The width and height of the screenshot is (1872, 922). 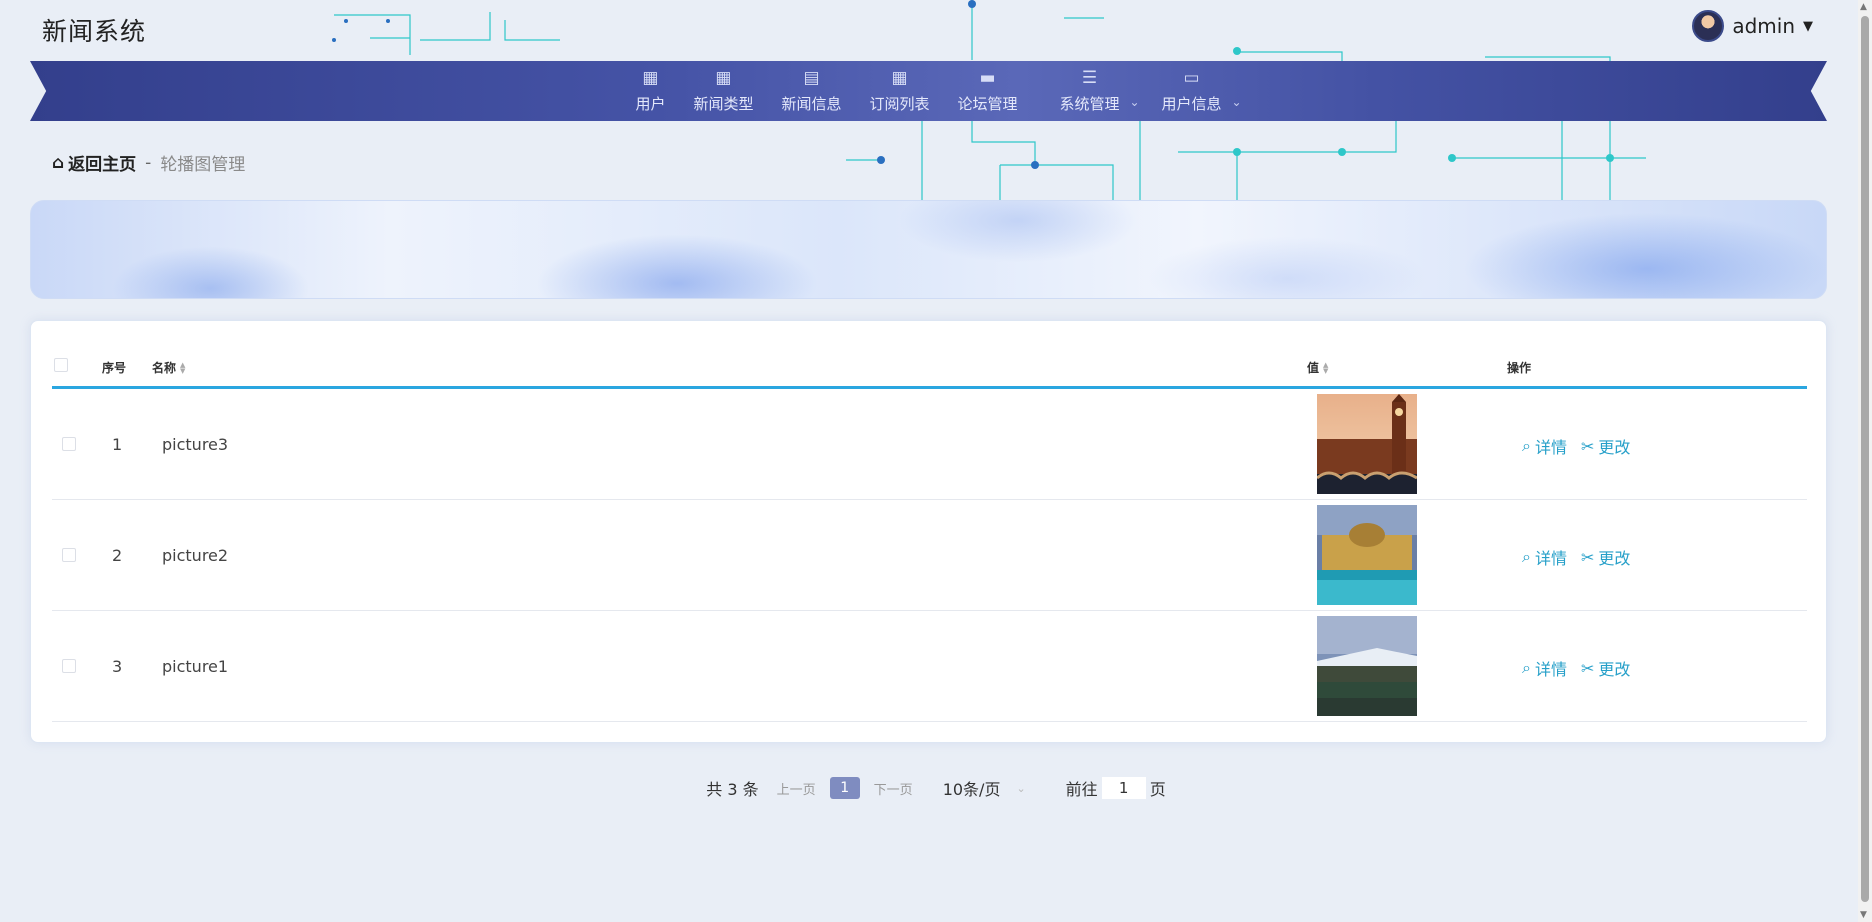 What do you see at coordinates (1367, 444) in the screenshot?
I see `big-ben-photo` at bounding box center [1367, 444].